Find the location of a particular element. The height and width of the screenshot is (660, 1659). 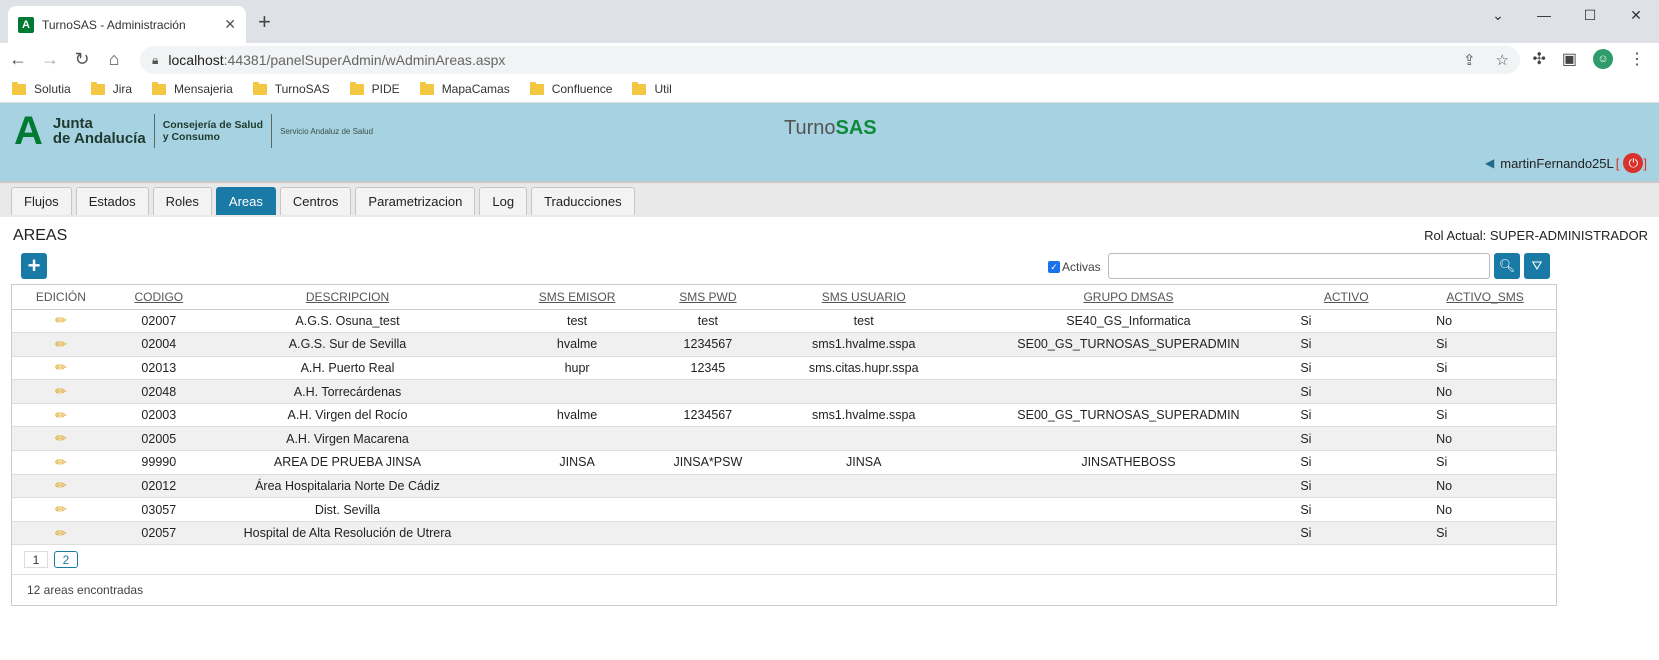

browser-tabstrip: A TurnoSAS - Administración ✕ + ⌄ — ☐ ✕ is located at coordinates (829, 21).